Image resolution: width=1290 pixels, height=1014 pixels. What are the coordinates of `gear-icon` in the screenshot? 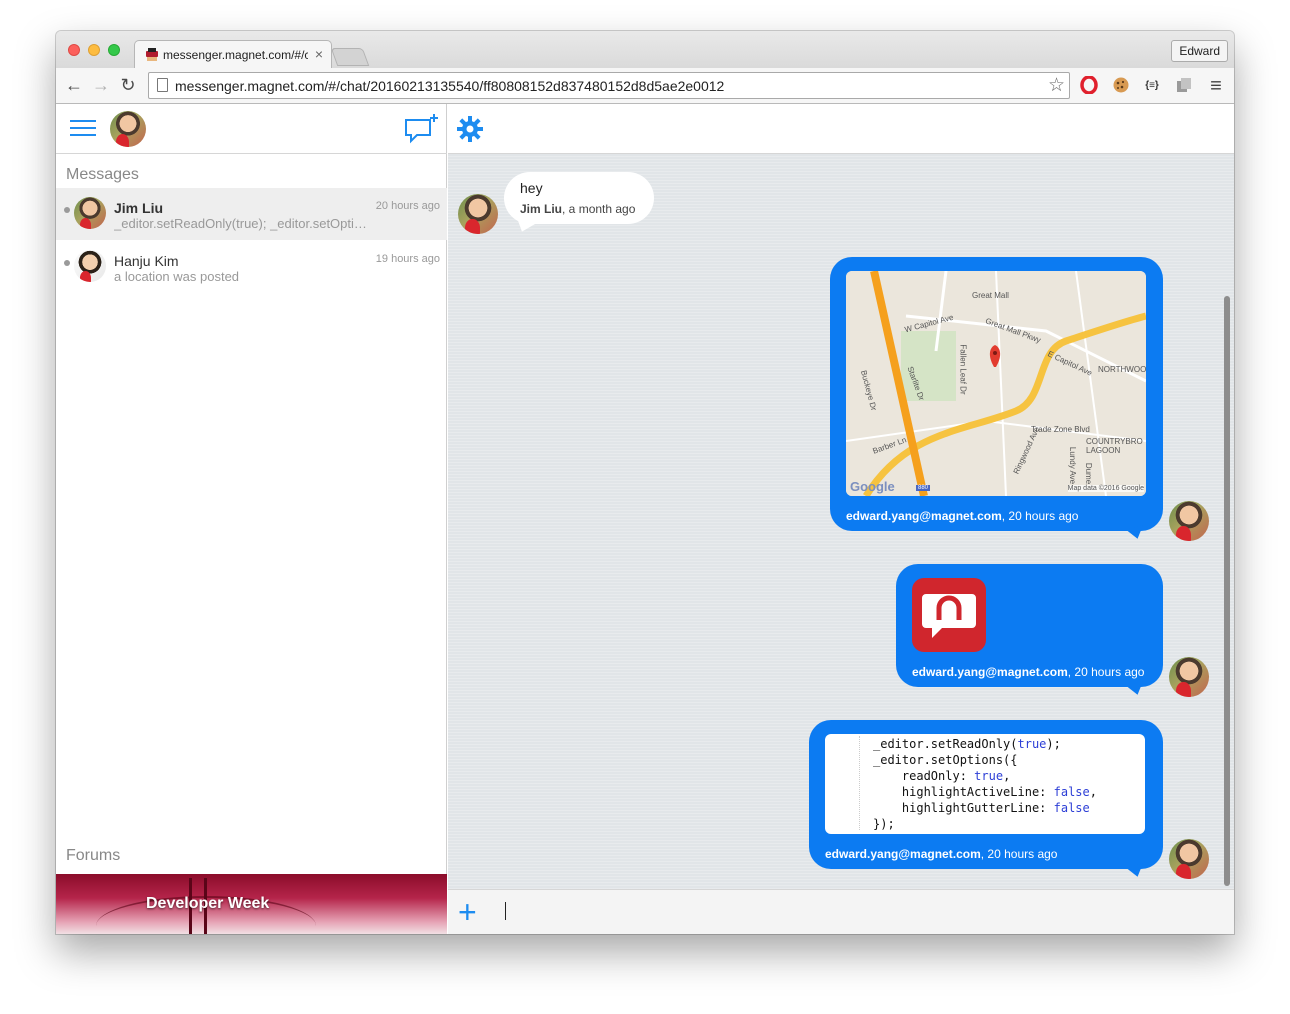 It's located at (470, 129).